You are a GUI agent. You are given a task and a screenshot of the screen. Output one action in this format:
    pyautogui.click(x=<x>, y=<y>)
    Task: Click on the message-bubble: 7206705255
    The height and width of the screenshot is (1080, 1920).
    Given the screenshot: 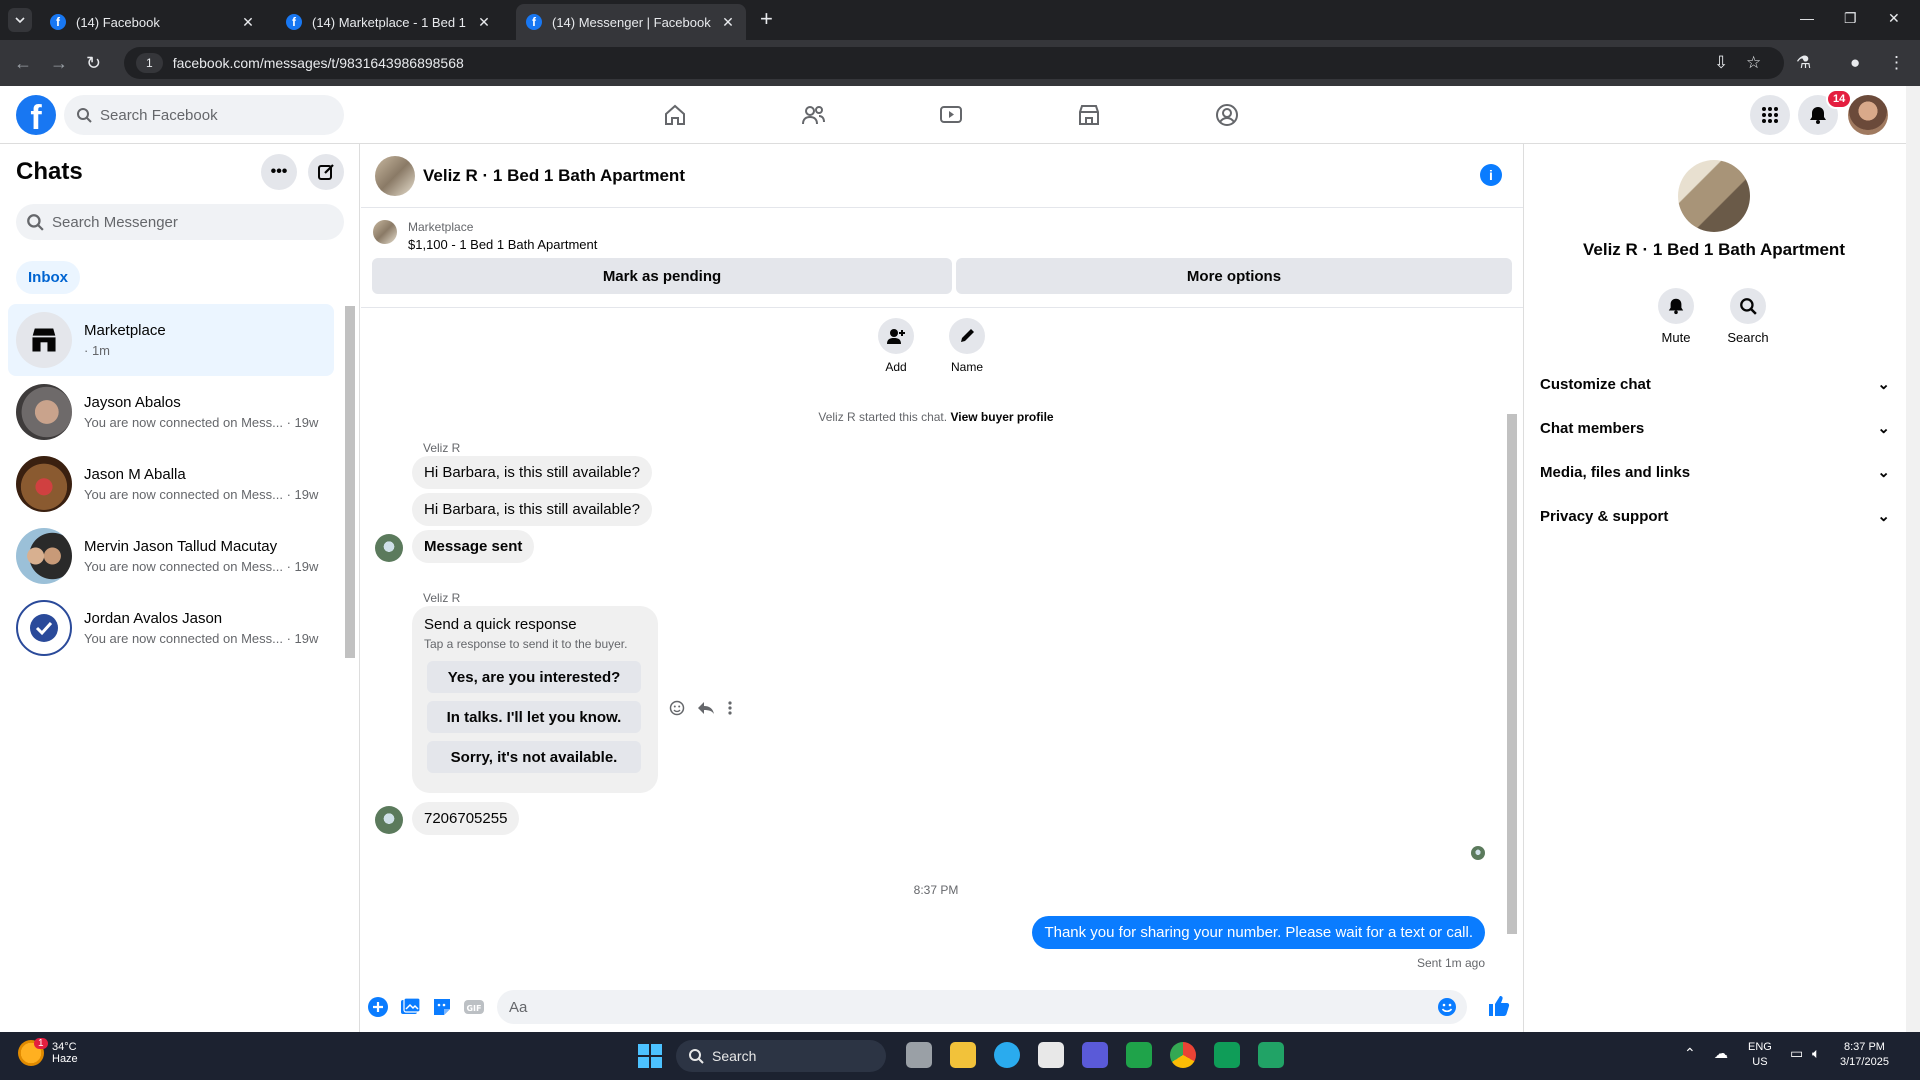 What is the action you would take?
    pyautogui.click(x=466, y=818)
    